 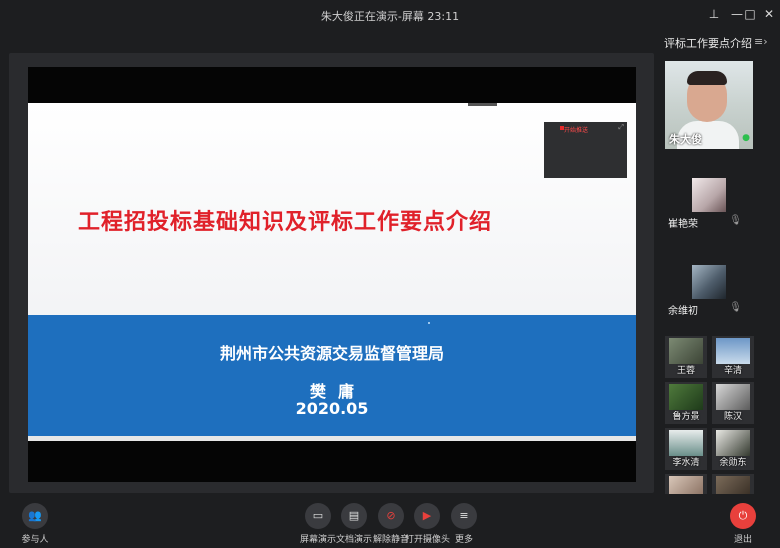 What do you see at coordinates (709, 105) in the screenshot?
I see `speaker-video: 朱大俊 ●` at bounding box center [709, 105].